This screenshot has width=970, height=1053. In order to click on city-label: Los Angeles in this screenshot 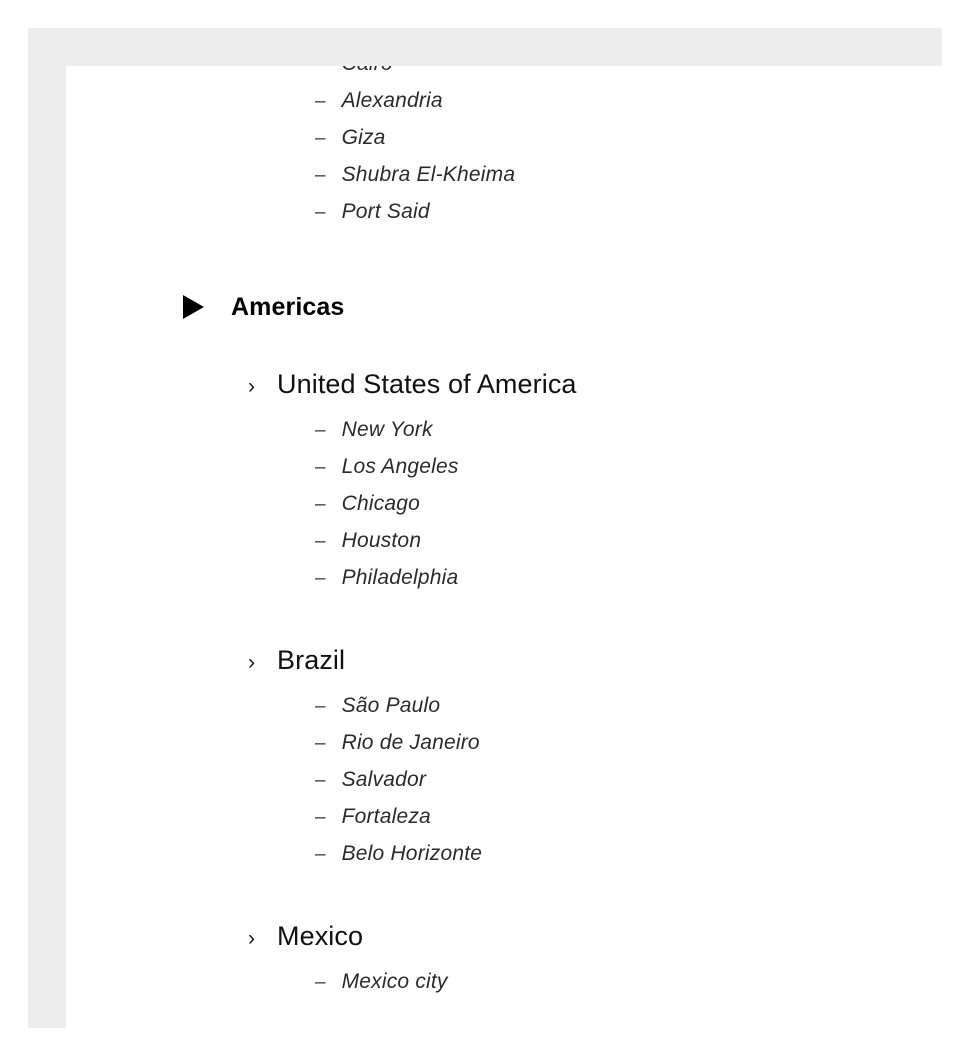, I will do `click(400, 466)`.